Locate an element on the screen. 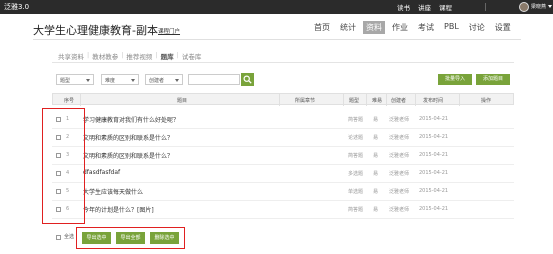  top-bar: 泛雅3.0 读书 讲座 课程 梁晓燕 is located at coordinates (276, 7).